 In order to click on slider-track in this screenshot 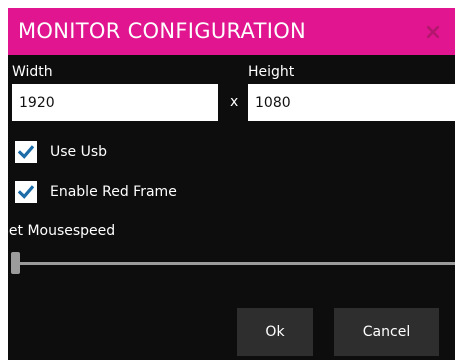, I will do `click(234, 263)`.